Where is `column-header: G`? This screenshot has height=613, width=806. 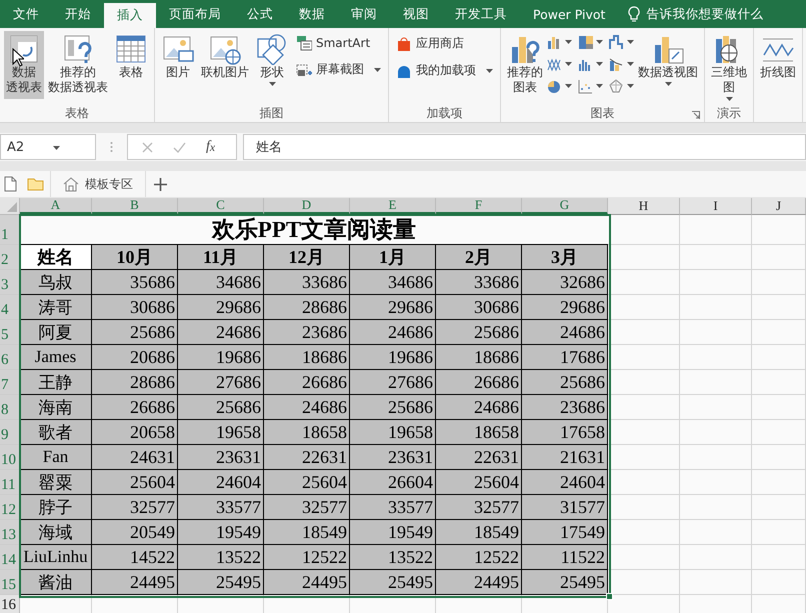
column-header: G is located at coordinates (565, 206).